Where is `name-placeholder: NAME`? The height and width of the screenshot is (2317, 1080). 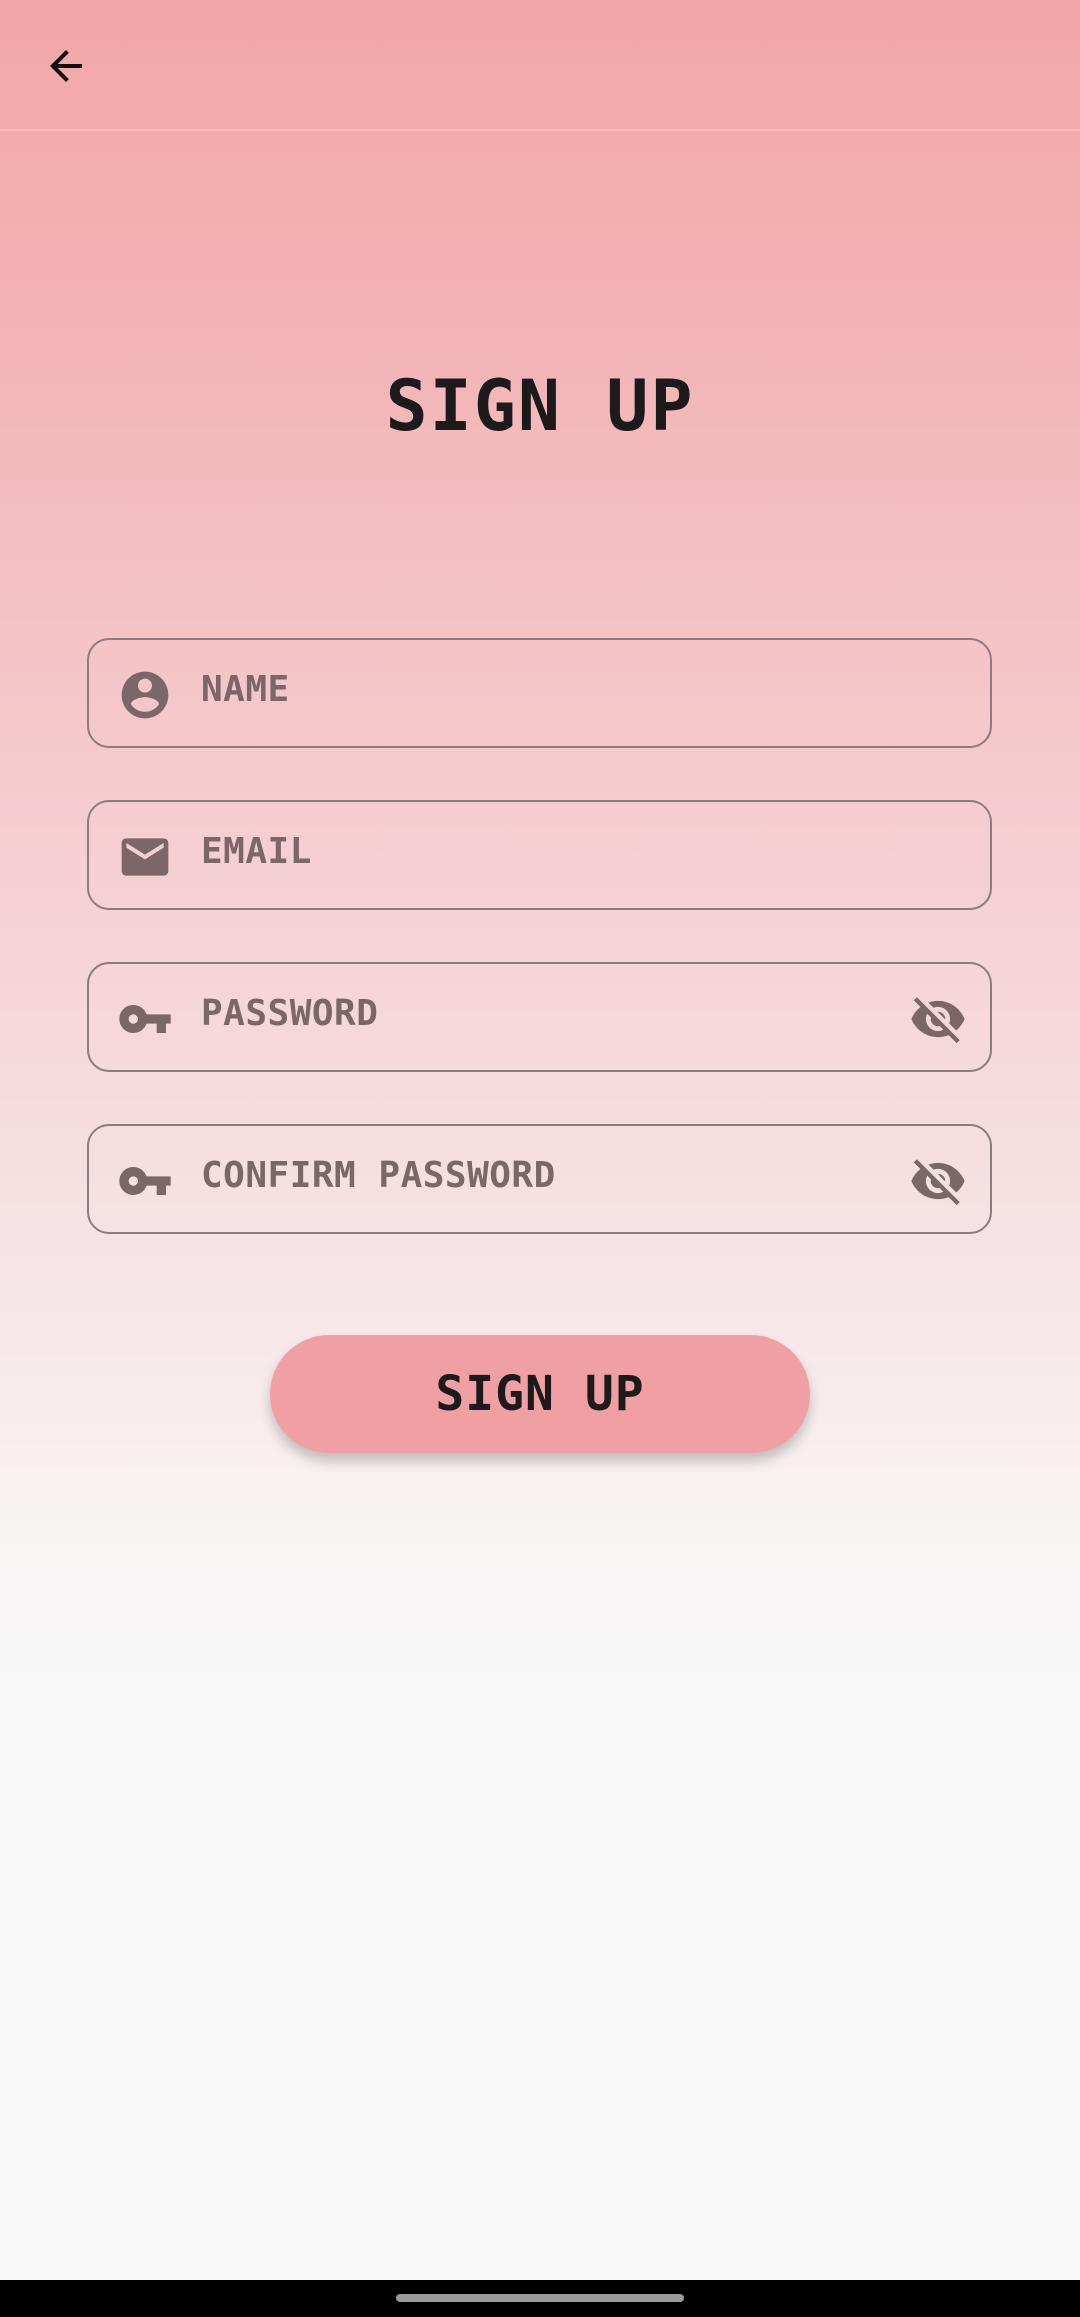
name-placeholder: NAME is located at coordinates (245, 689).